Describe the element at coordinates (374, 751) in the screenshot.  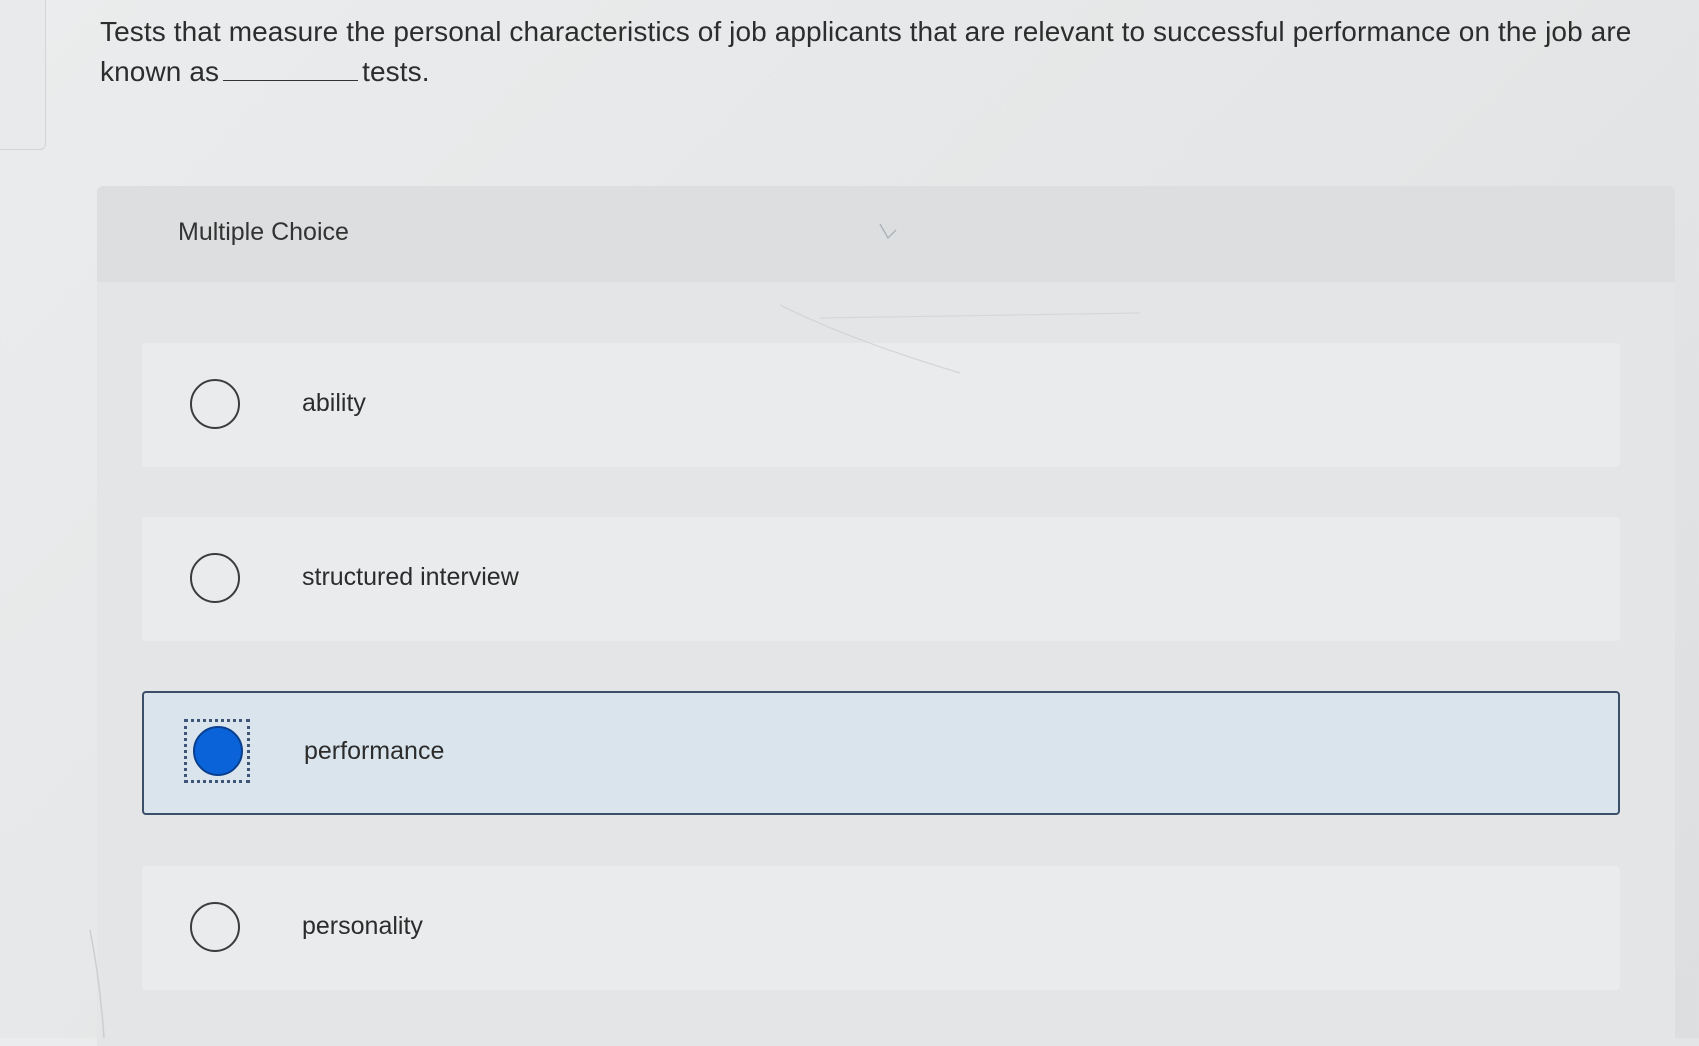
I see `option-label-performance: performance` at that location.